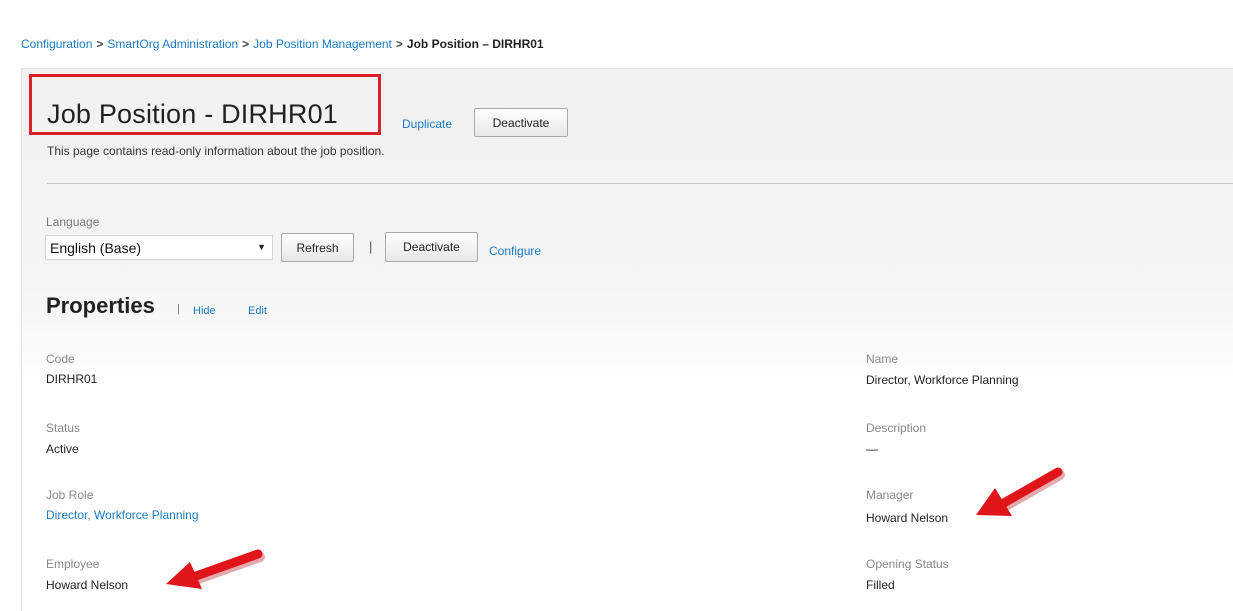  I want to click on properties-heading: Properties, so click(100, 305).